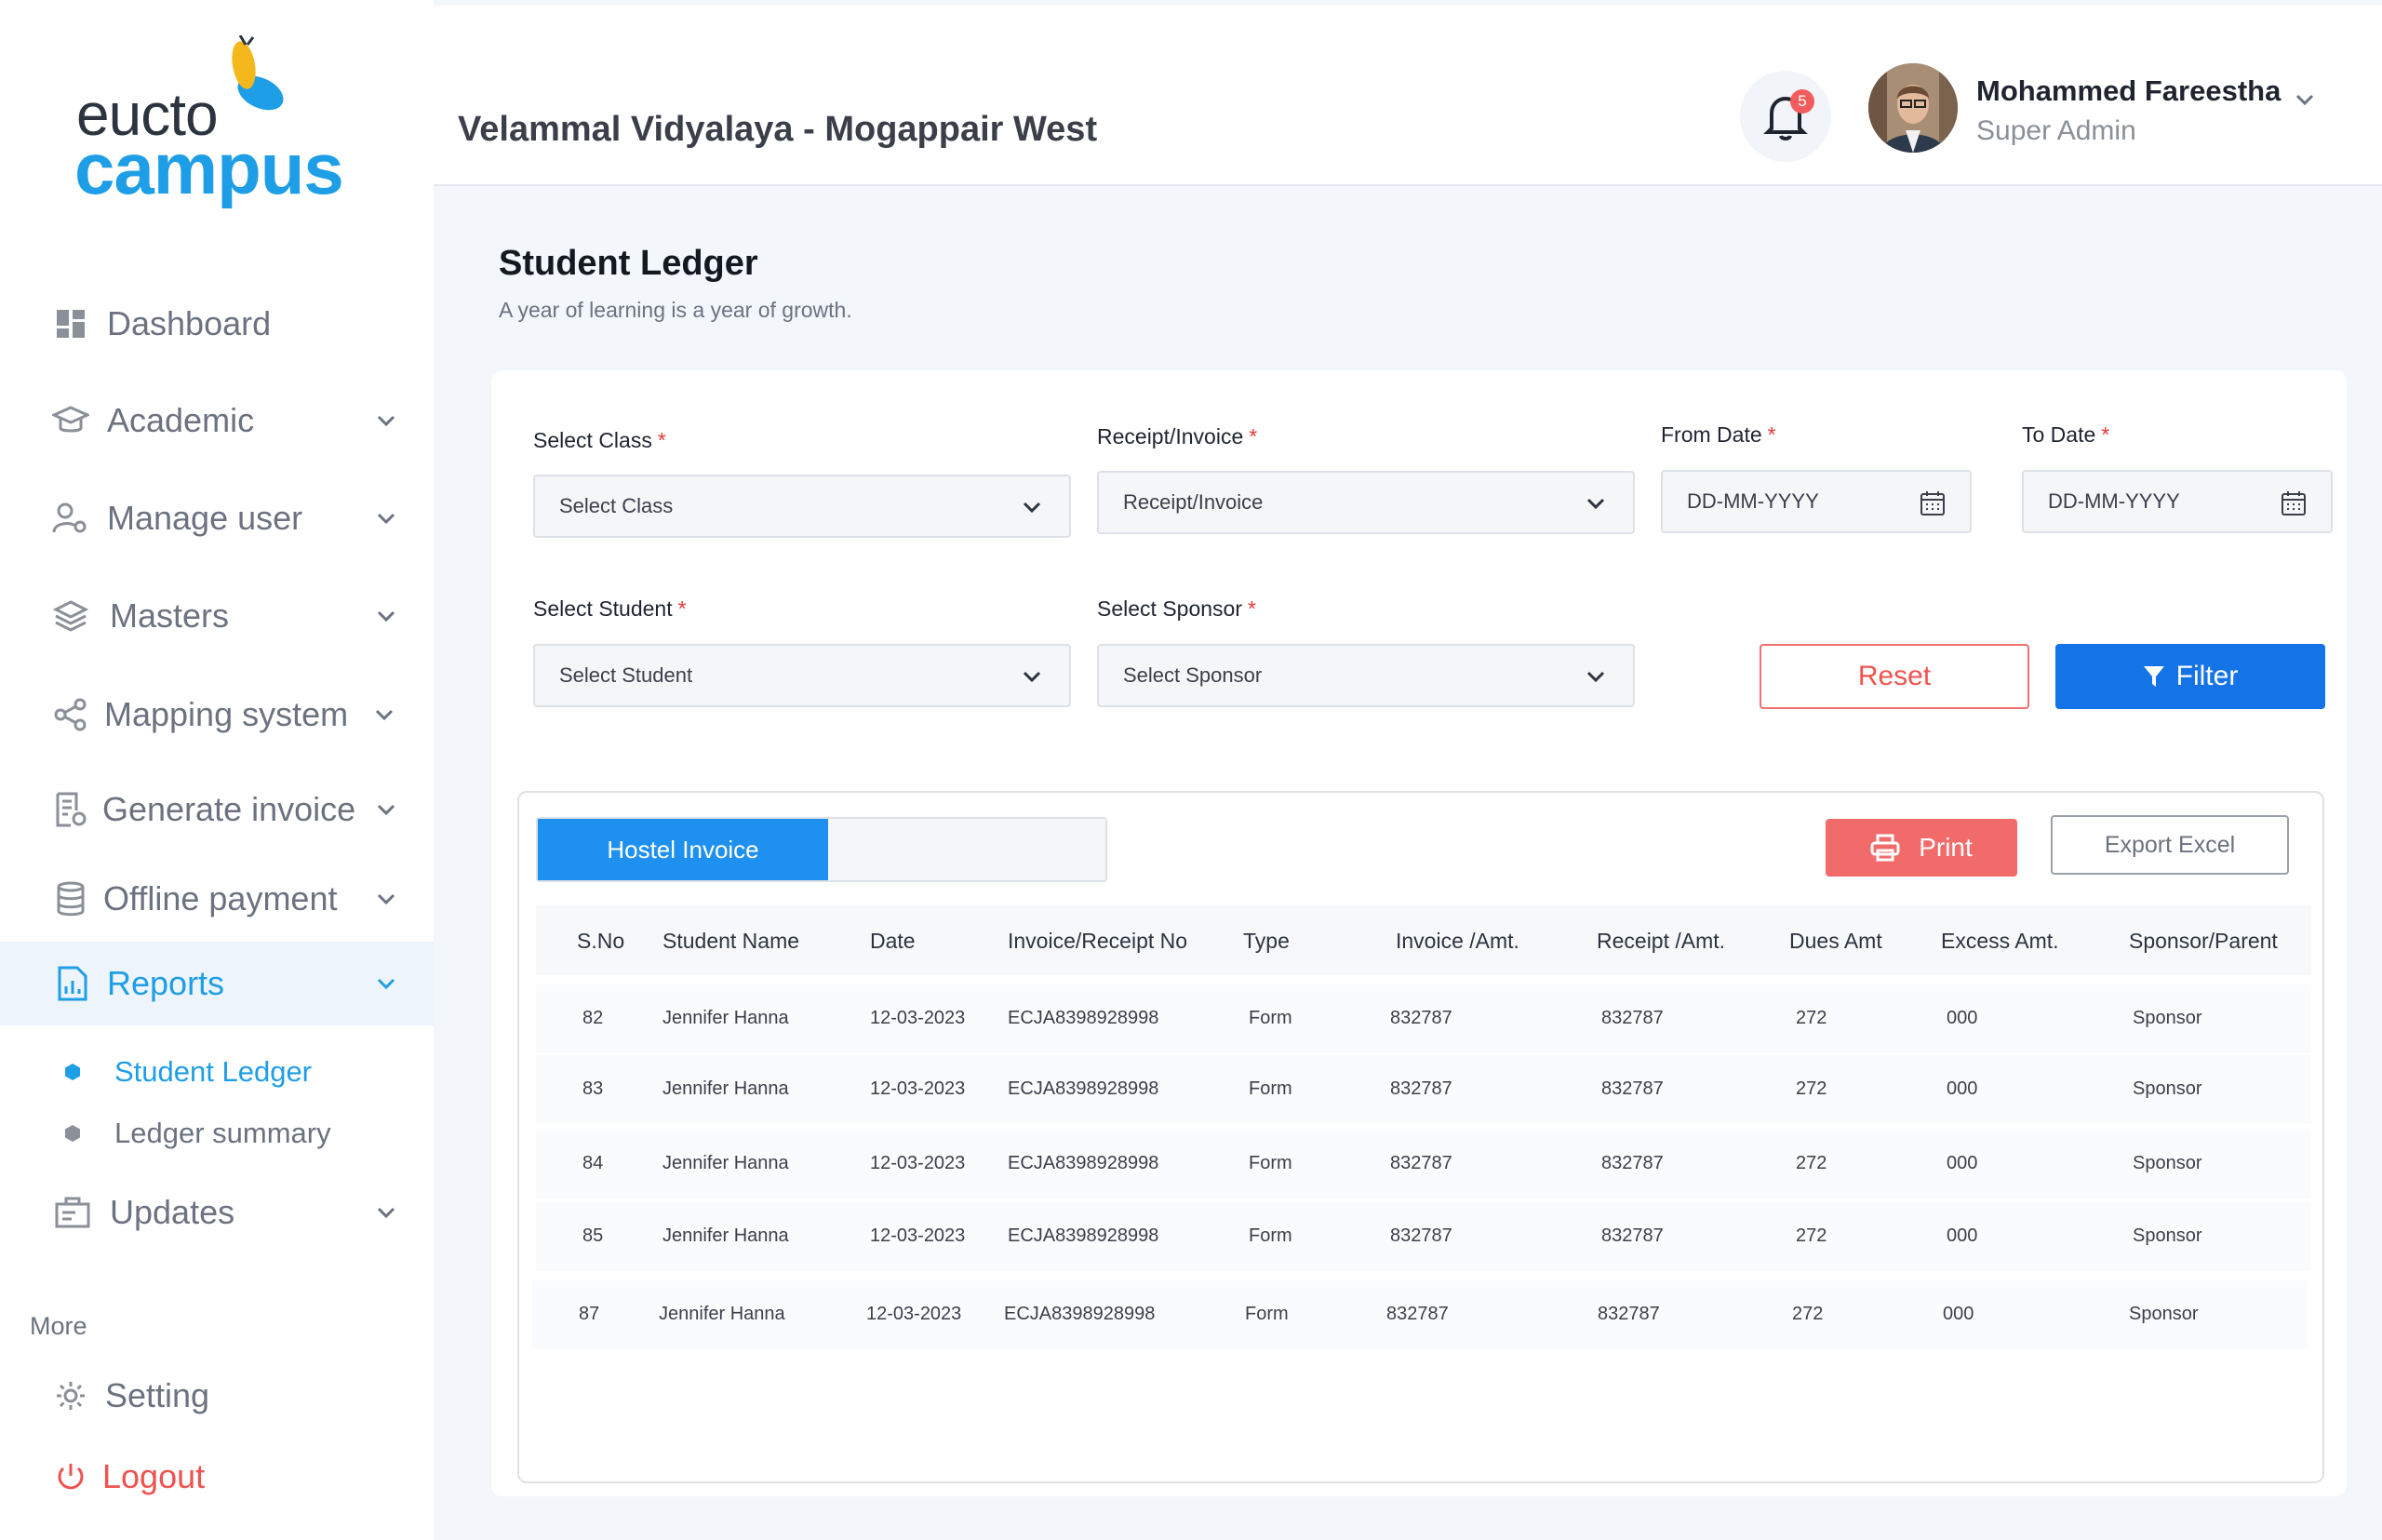 The height and width of the screenshot is (1540, 2382). Describe the element at coordinates (2207, 676) in the screenshot. I see `filter-button-label: Filter` at that location.